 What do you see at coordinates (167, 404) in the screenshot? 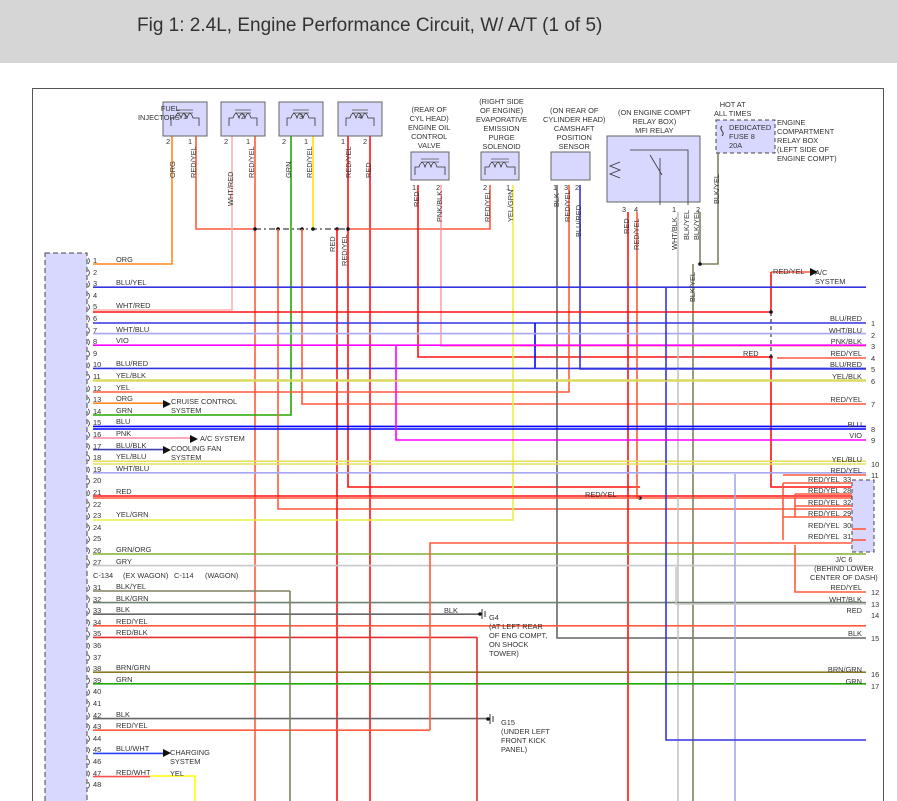
I see `arrow-icon` at bounding box center [167, 404].